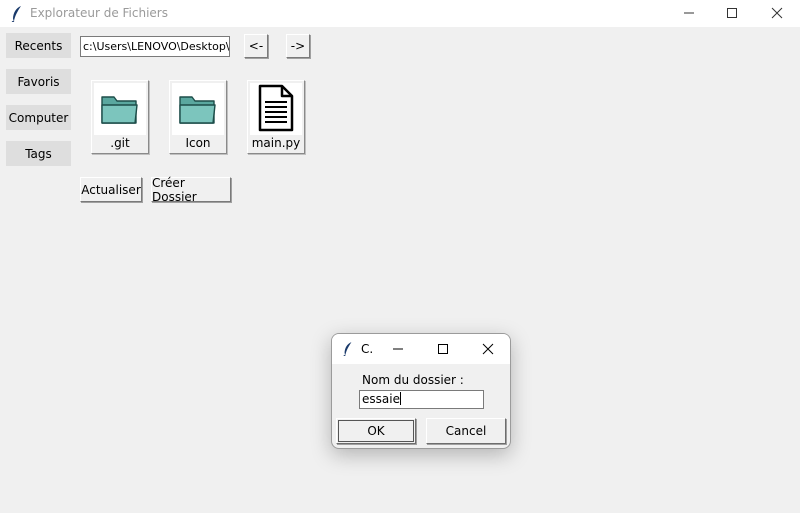  Describe the element at coordinates (466, 431) in the screenshot. I see `cancel-button: Cancel` at that location.